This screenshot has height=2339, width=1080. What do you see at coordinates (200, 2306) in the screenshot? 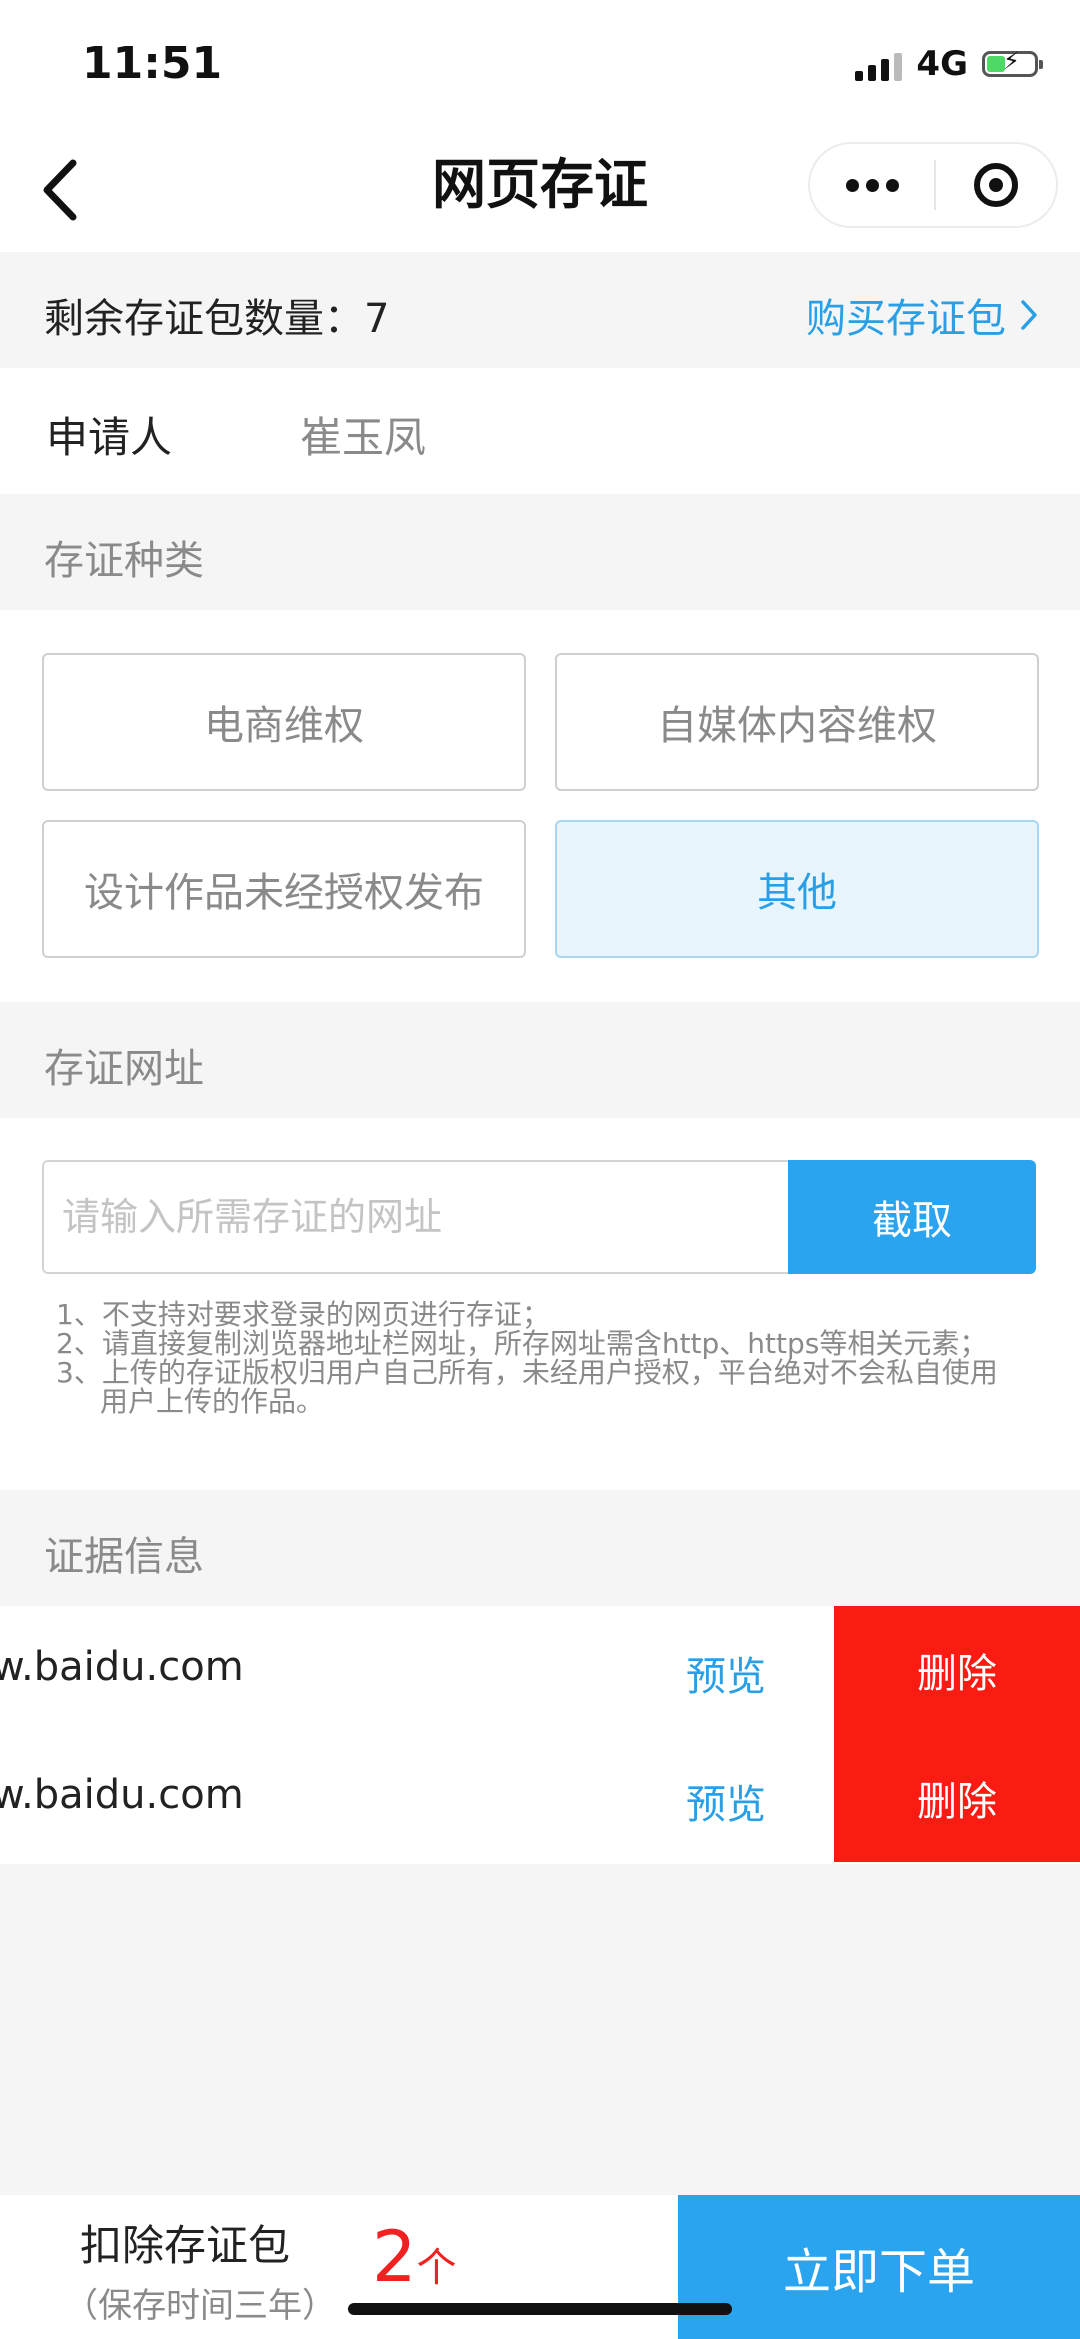
I see `deduct-note: （保存时间三年）` at bounding box center [200, 2306].